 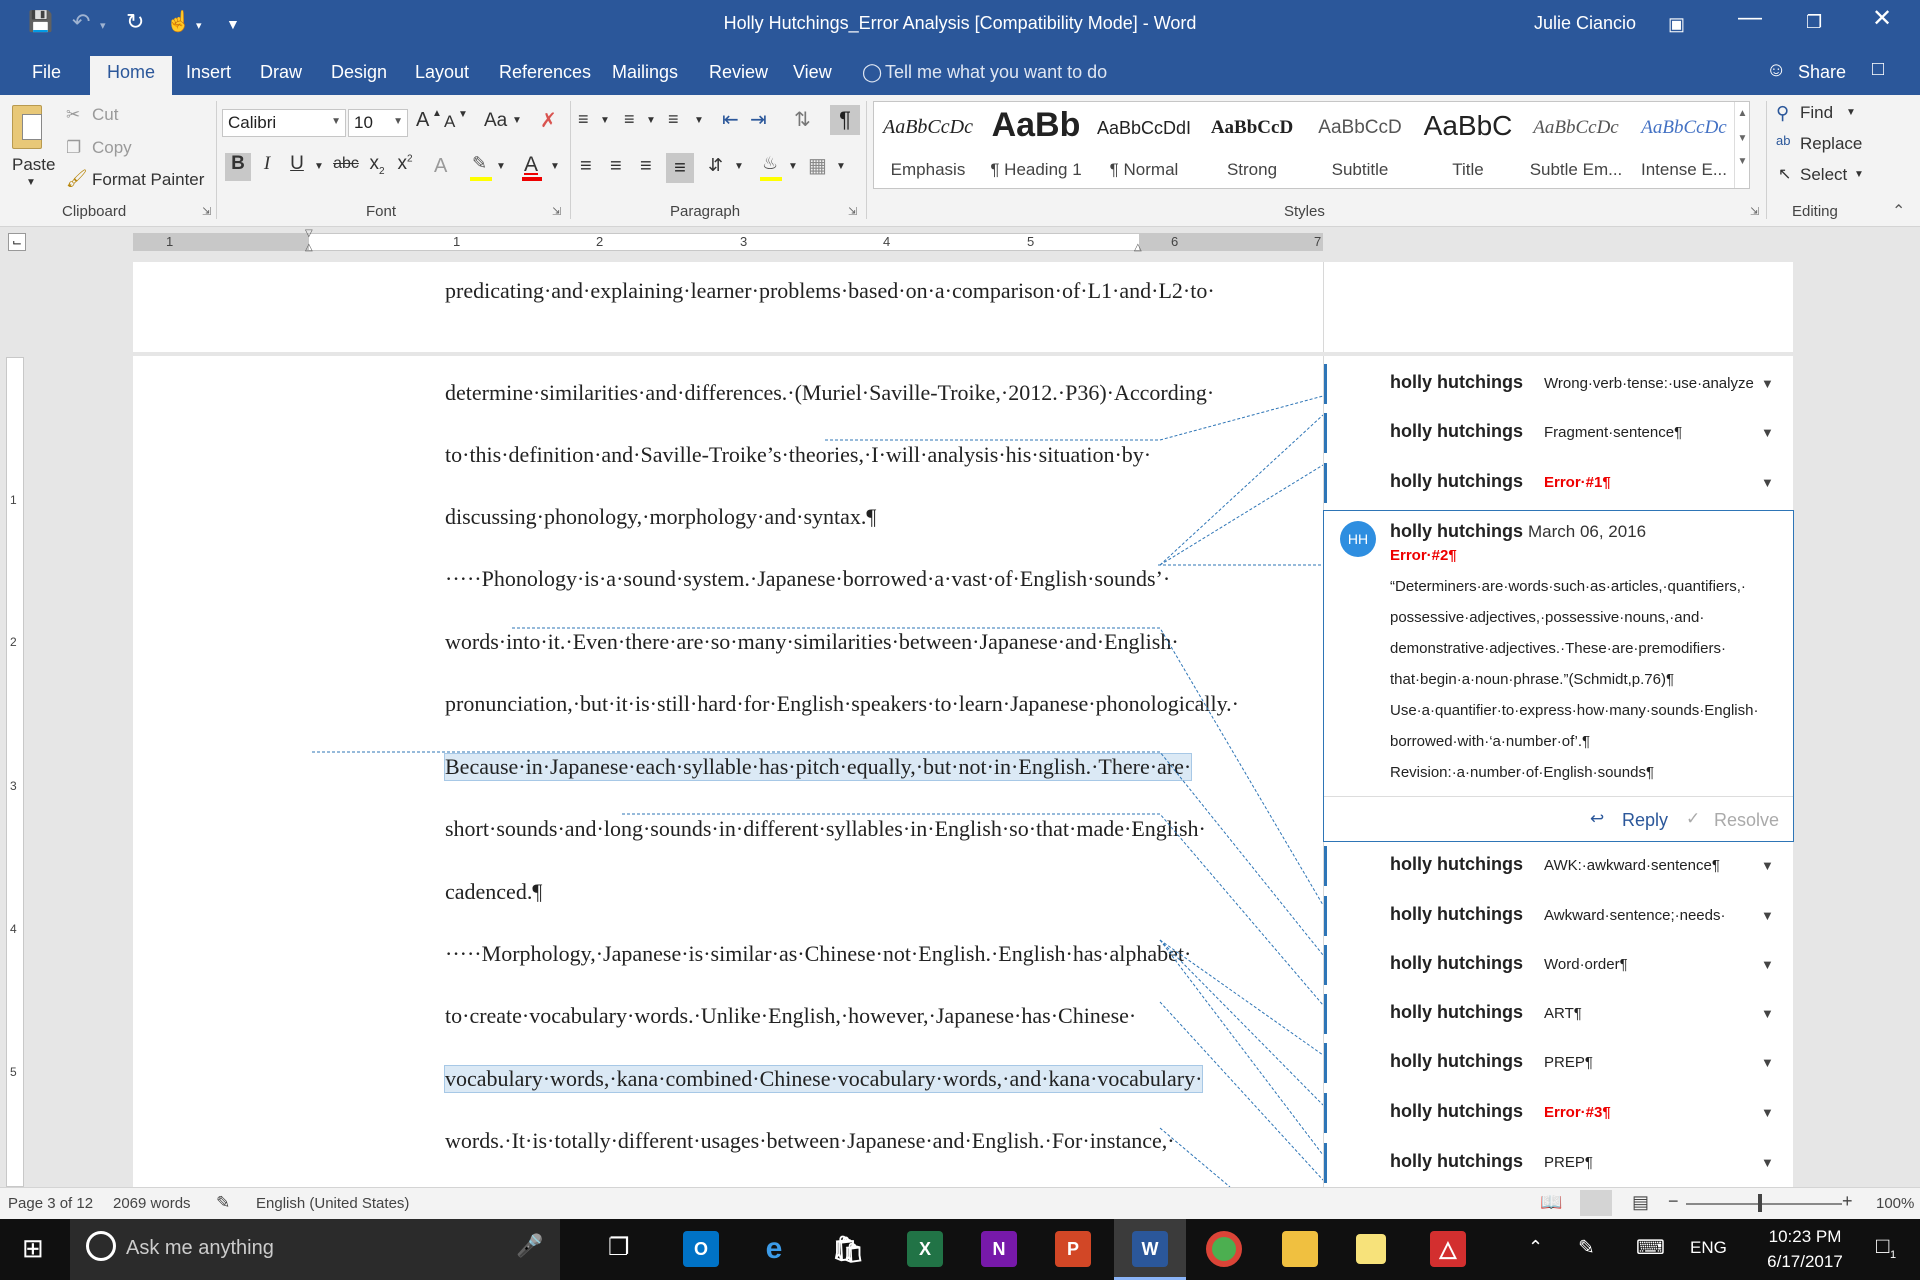 I want to click on cortana-icon, so click(x=101, y=1246).